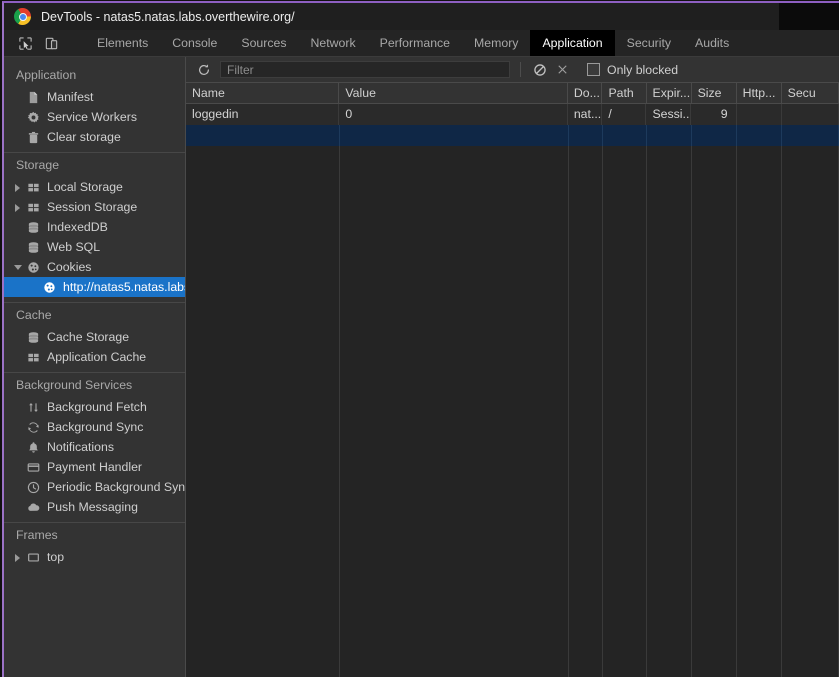 This screenshot has width=839, height=677. Describe the element at coordinates (562, 70) in the screenshot. I see `close-x-icon` at that location.